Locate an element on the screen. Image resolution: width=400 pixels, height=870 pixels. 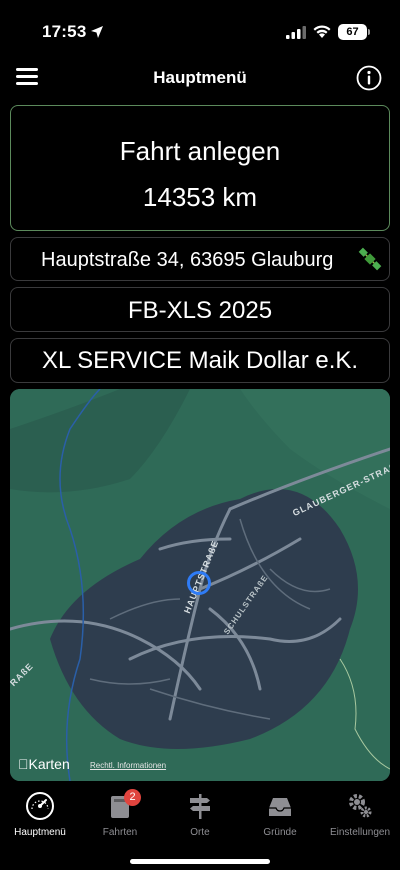
info-icon is located at coordinates (369, 78).